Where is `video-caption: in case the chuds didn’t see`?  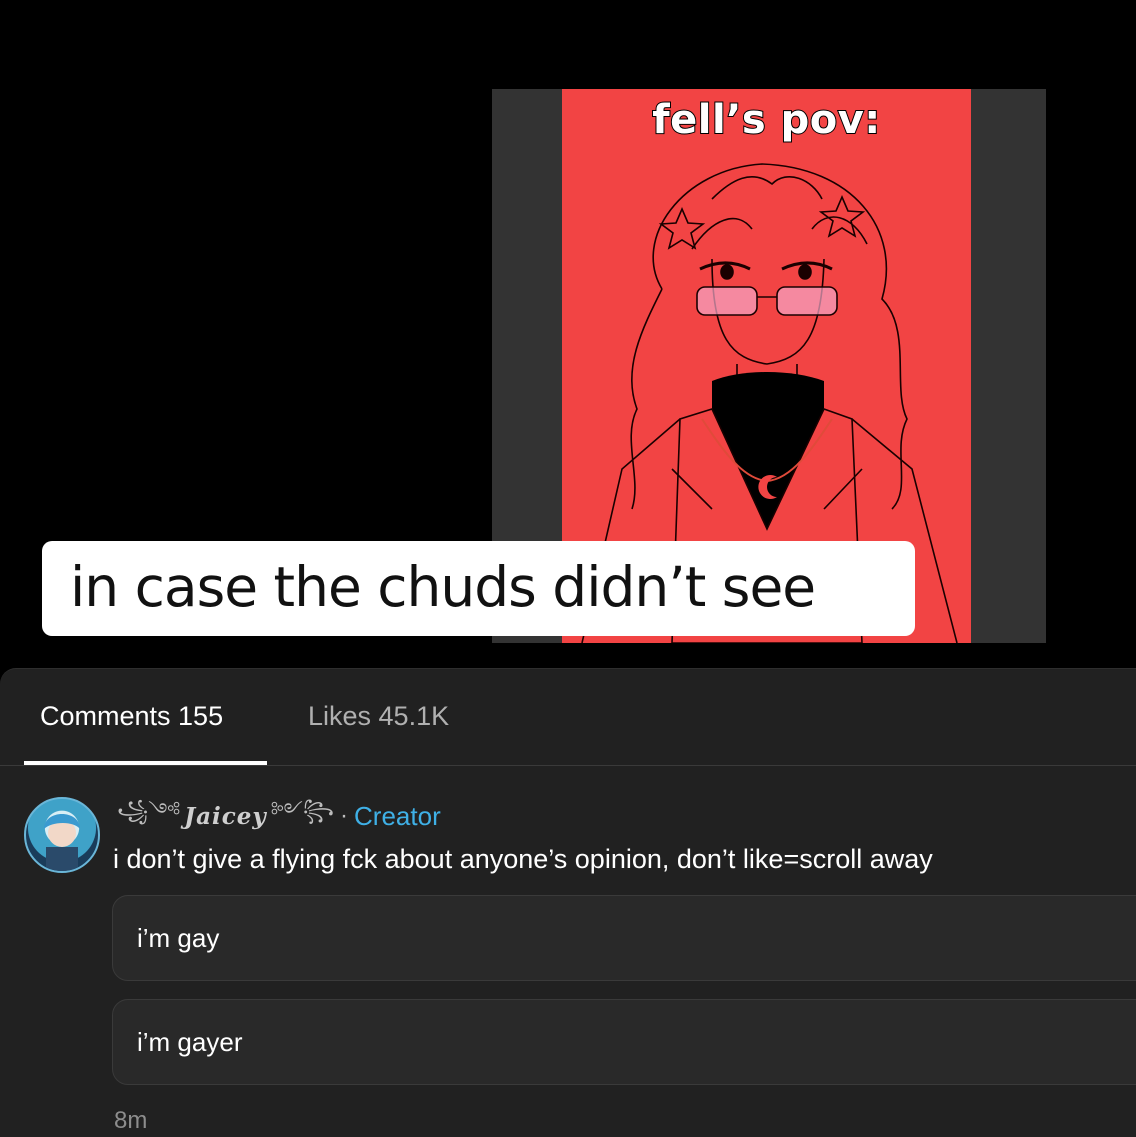
video-caption: in case the chuds didn’t see is located at coordinates (478, 588).